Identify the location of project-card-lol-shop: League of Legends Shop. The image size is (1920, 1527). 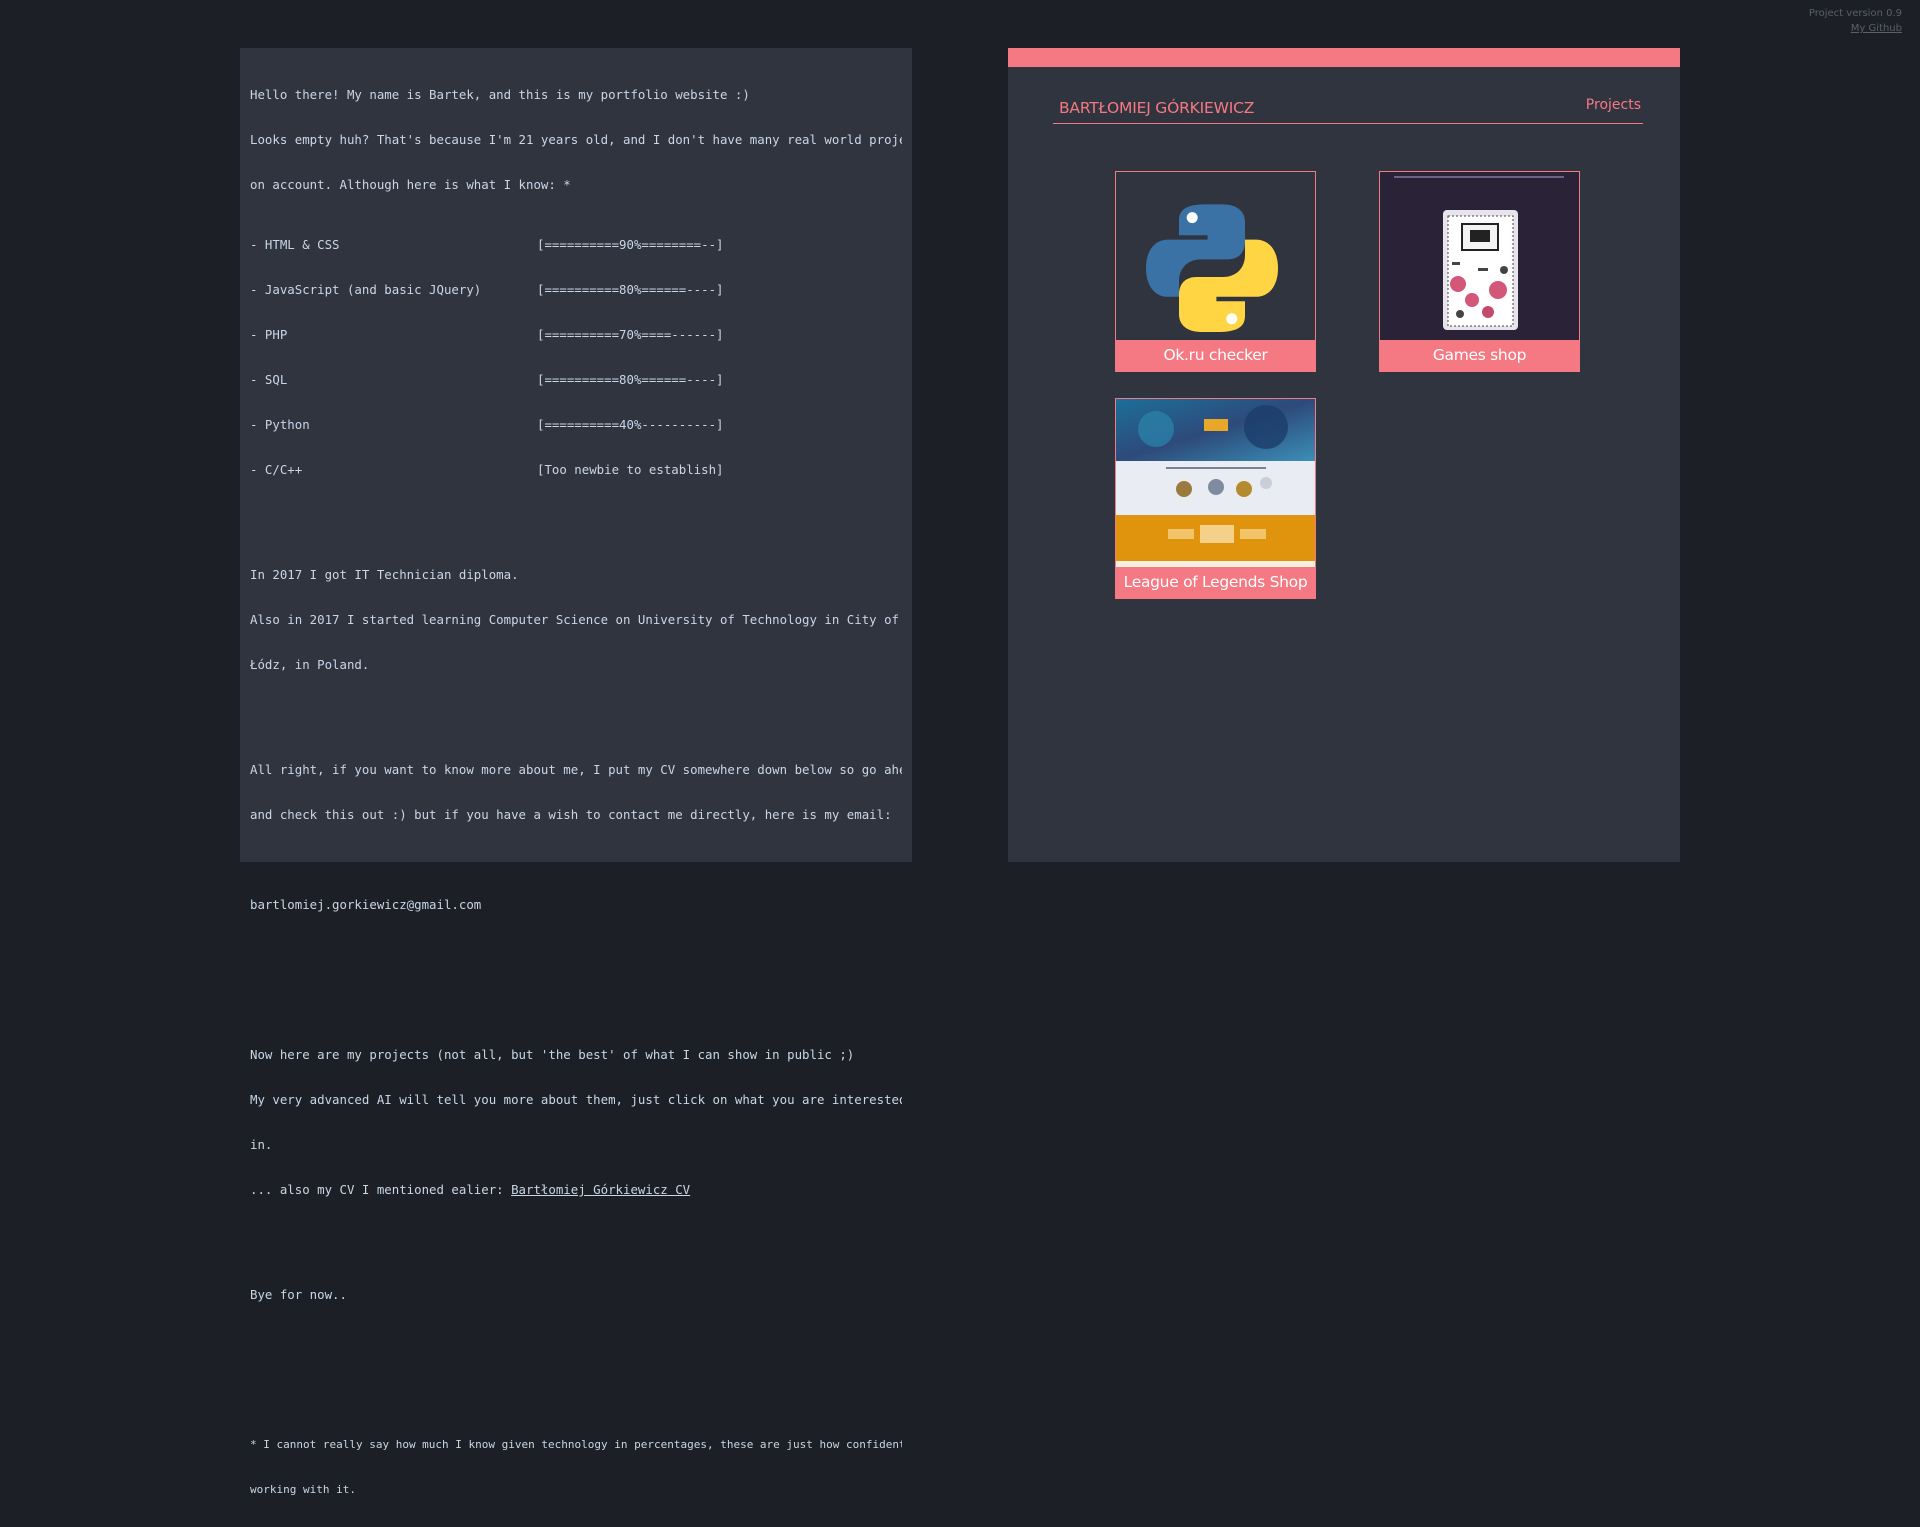
(1215, 498).